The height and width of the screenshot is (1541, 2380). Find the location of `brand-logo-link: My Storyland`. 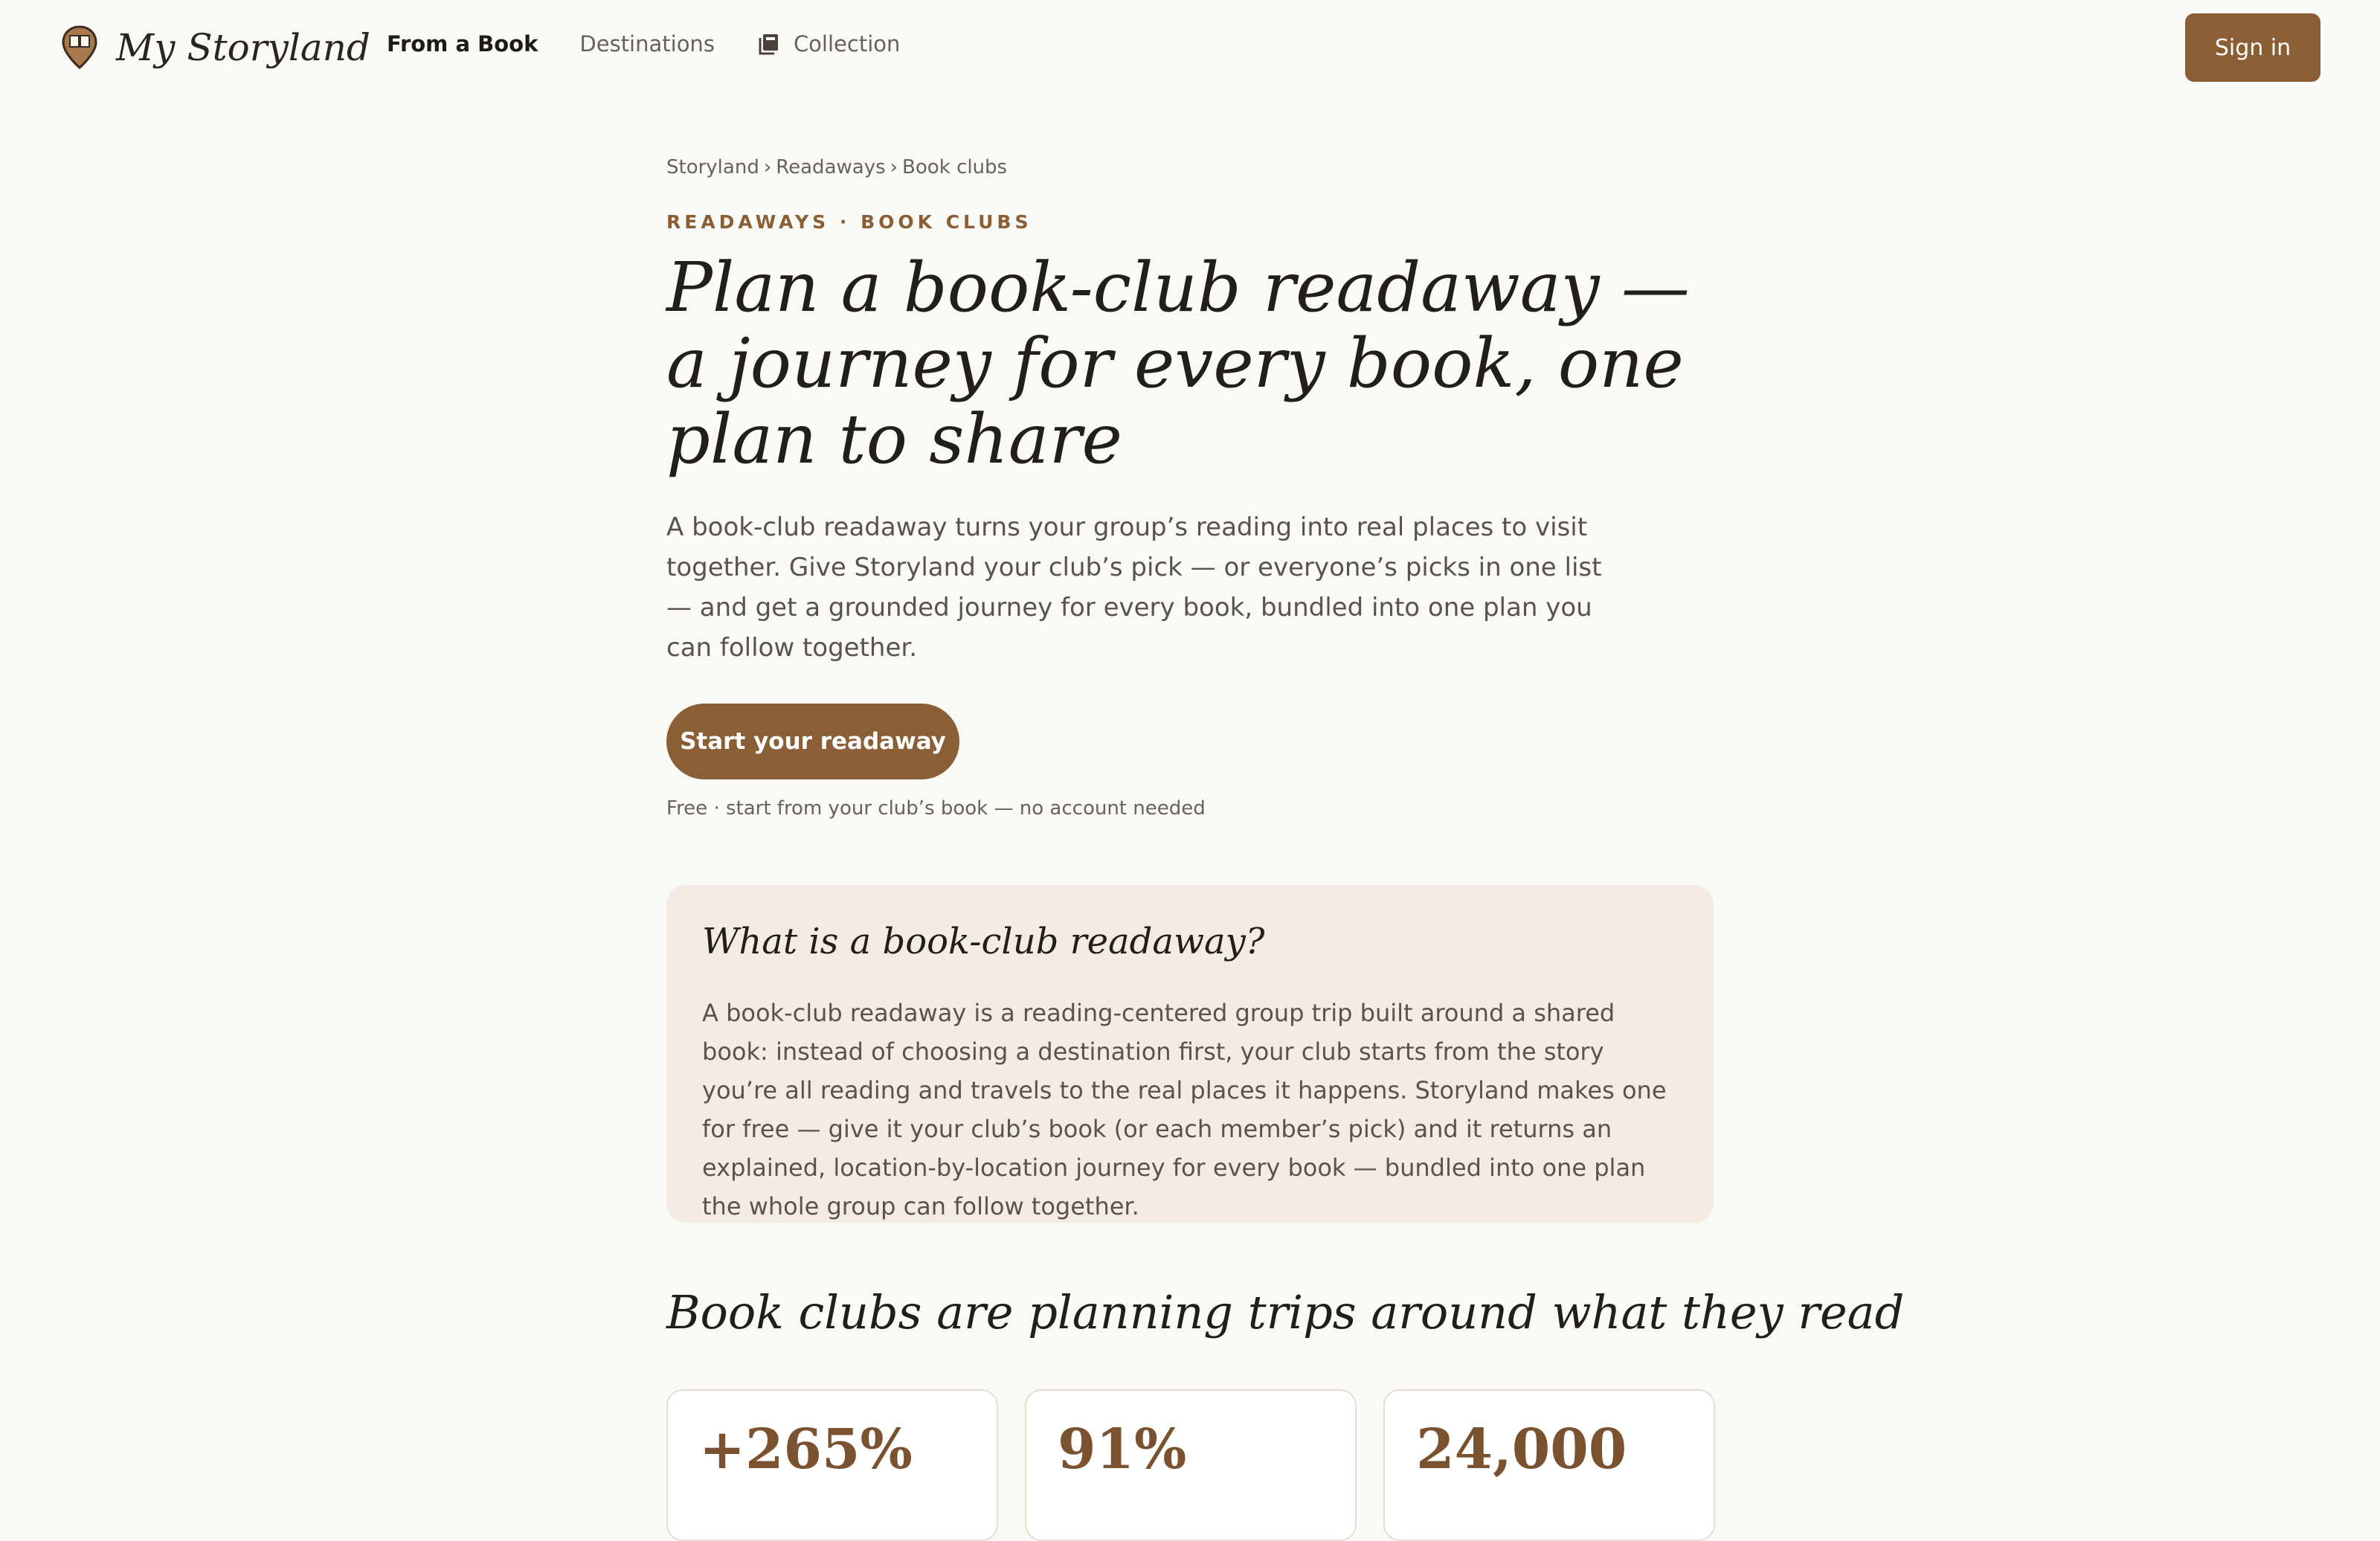

brand-logo-link: My Storyland is located at coordinates (216, 47).